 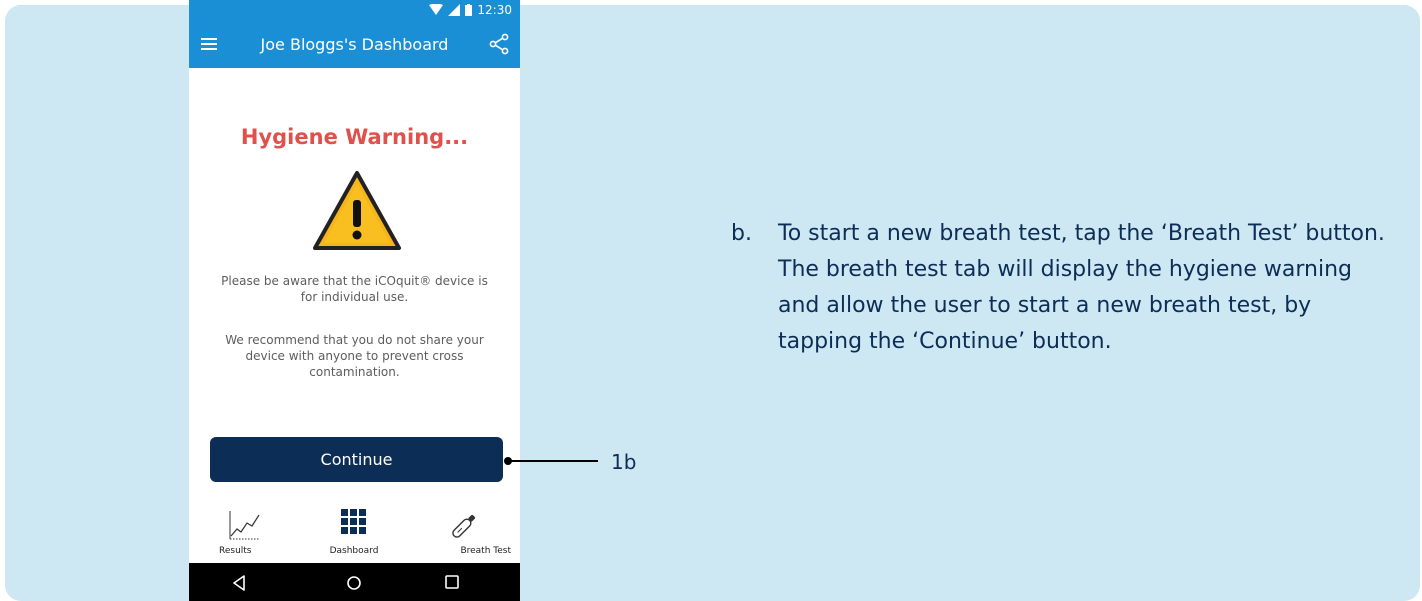 What do you see at coordinates (464, 526) in the screenshot?
I see `breath-device-icon` at bounding box center [464, 526].